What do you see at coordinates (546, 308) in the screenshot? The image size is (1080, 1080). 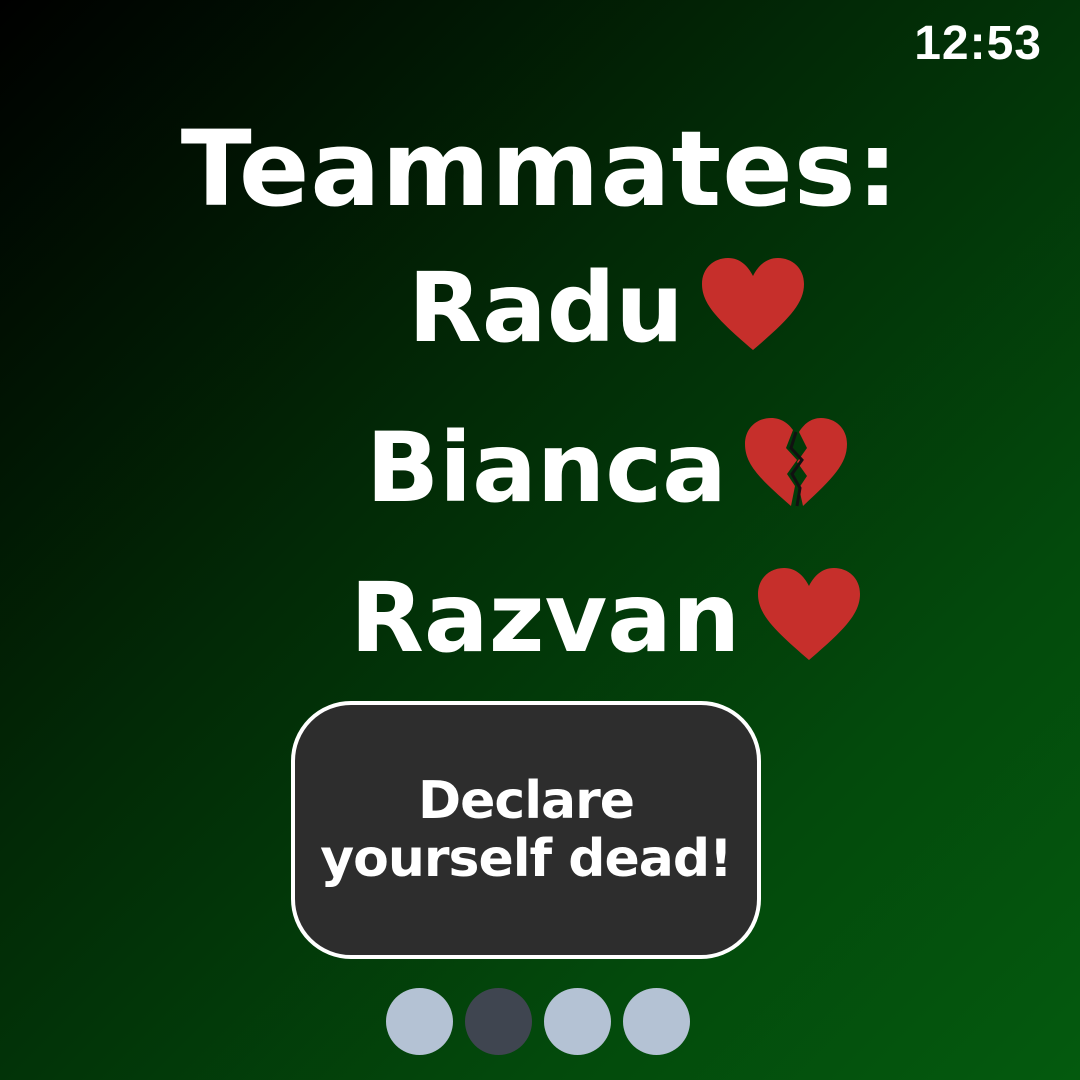 I see `teammate-name: Radu` at bounding box center [546, 308].